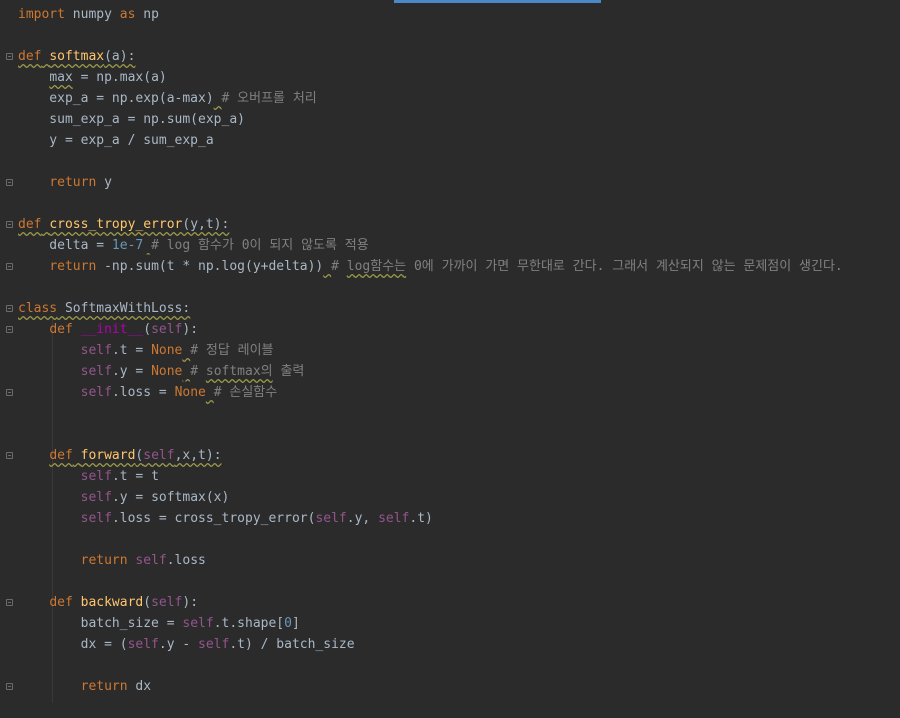 This screenshot has height=718, width=900. Describe the element at coordinates (453, 686) in the screenshot. I see `code-line: return dx` at that location.